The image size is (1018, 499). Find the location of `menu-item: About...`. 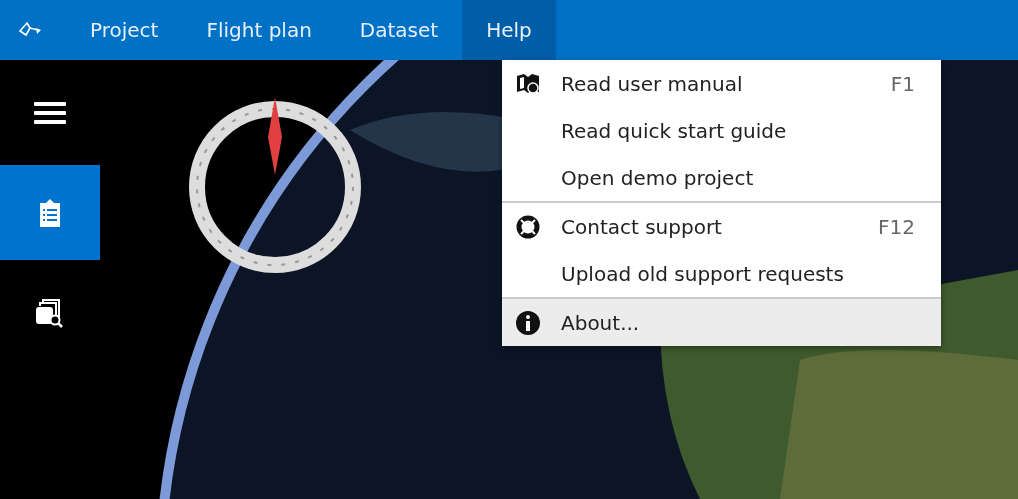

menu-item: About... is located at coordinates (721, 322).